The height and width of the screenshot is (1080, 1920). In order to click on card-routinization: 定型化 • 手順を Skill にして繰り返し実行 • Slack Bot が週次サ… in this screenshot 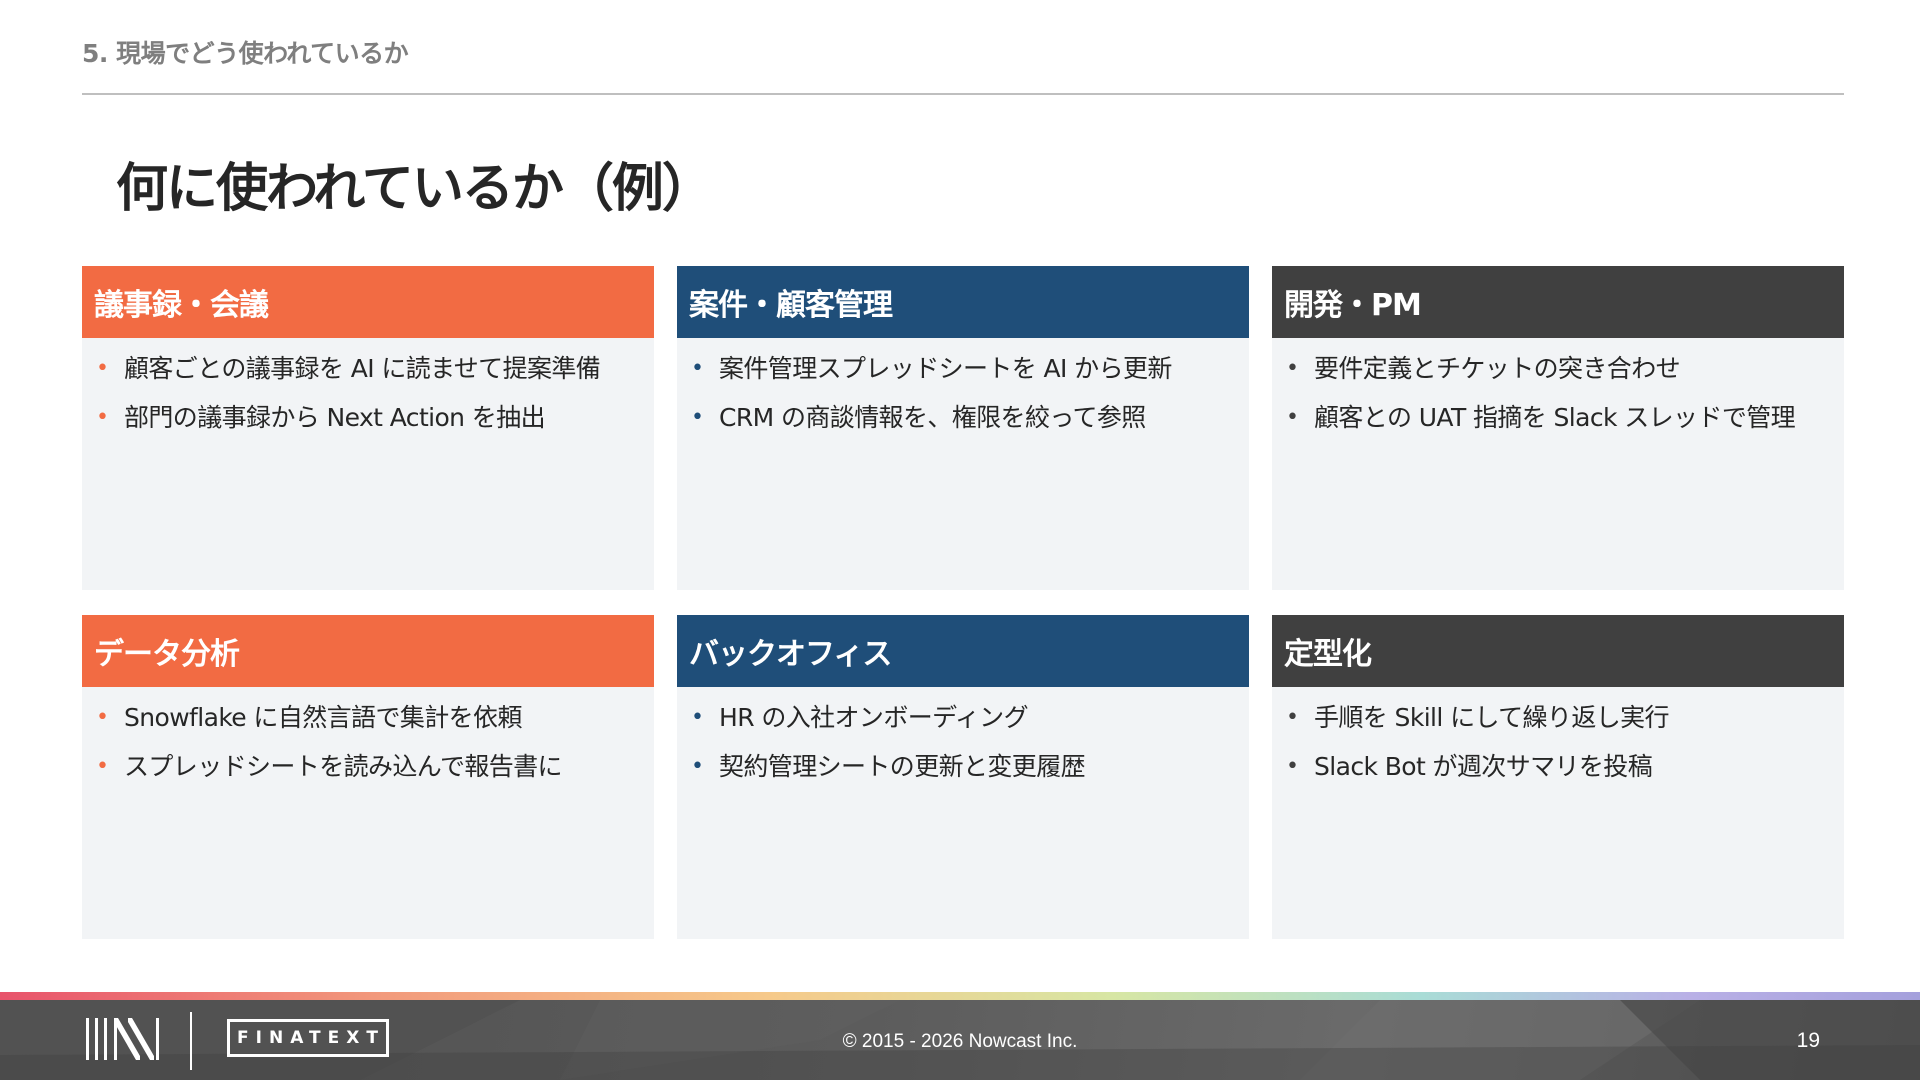, I will do `click(1558, 777)`.